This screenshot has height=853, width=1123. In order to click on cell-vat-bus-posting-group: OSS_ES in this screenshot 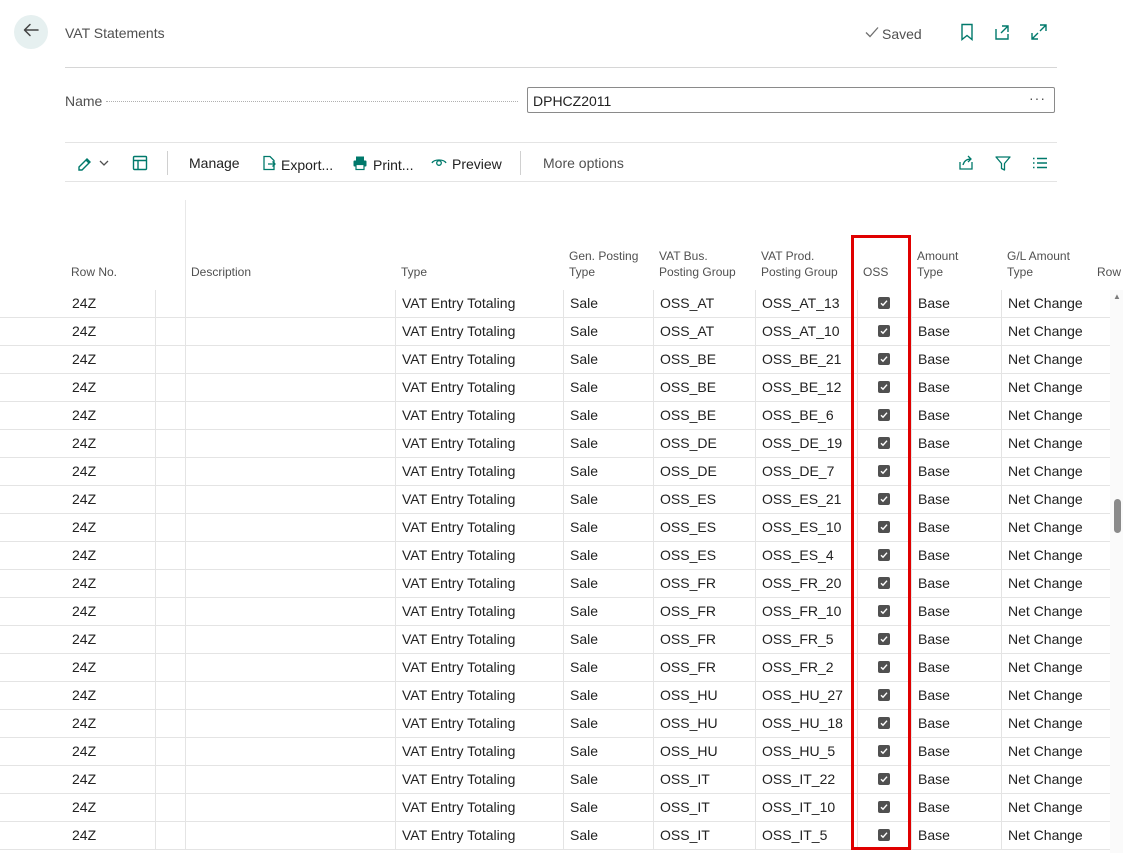, I will do `click(688, 499)`.